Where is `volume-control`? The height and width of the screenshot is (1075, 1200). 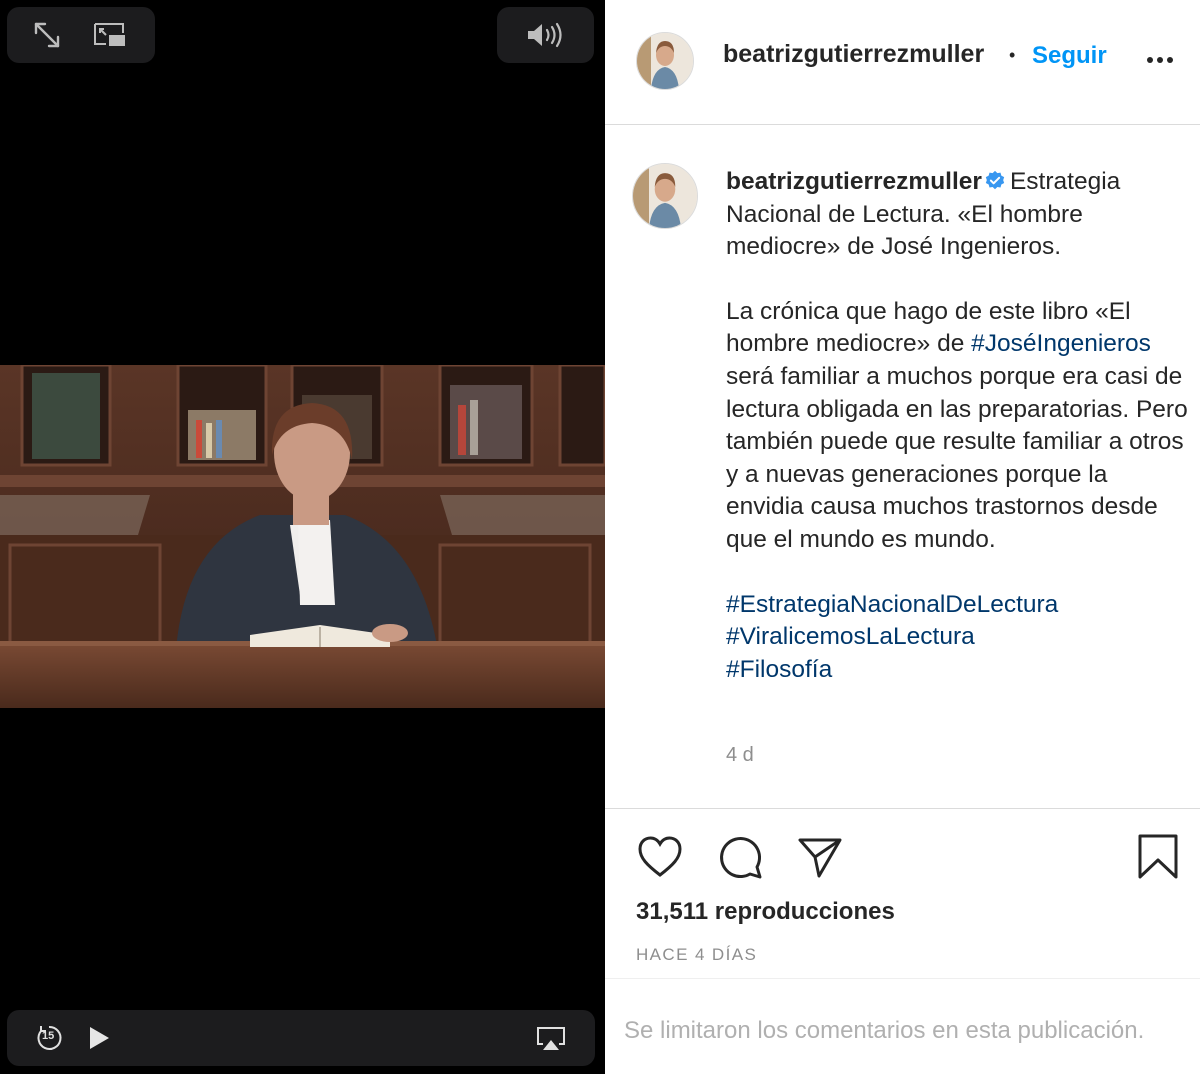
volume-control is located at coordinates (545, 35).